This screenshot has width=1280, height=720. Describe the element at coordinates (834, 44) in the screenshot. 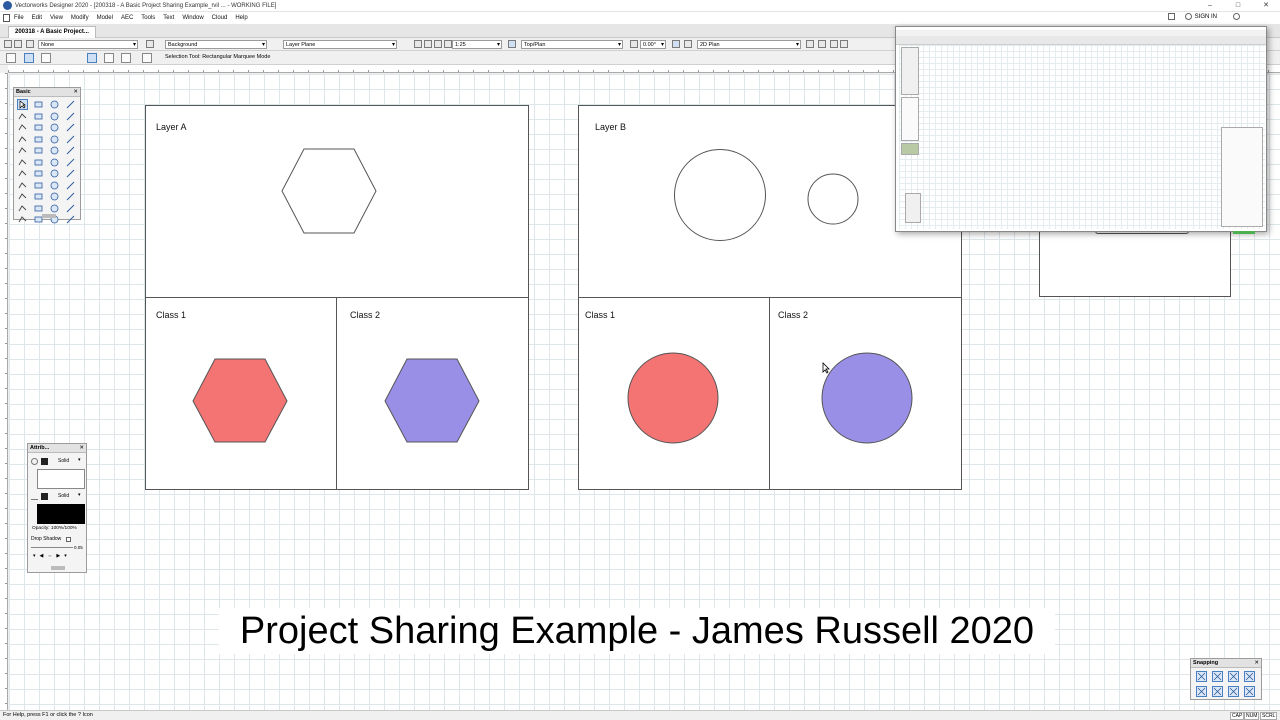

I see `visibility-icon` at that location.